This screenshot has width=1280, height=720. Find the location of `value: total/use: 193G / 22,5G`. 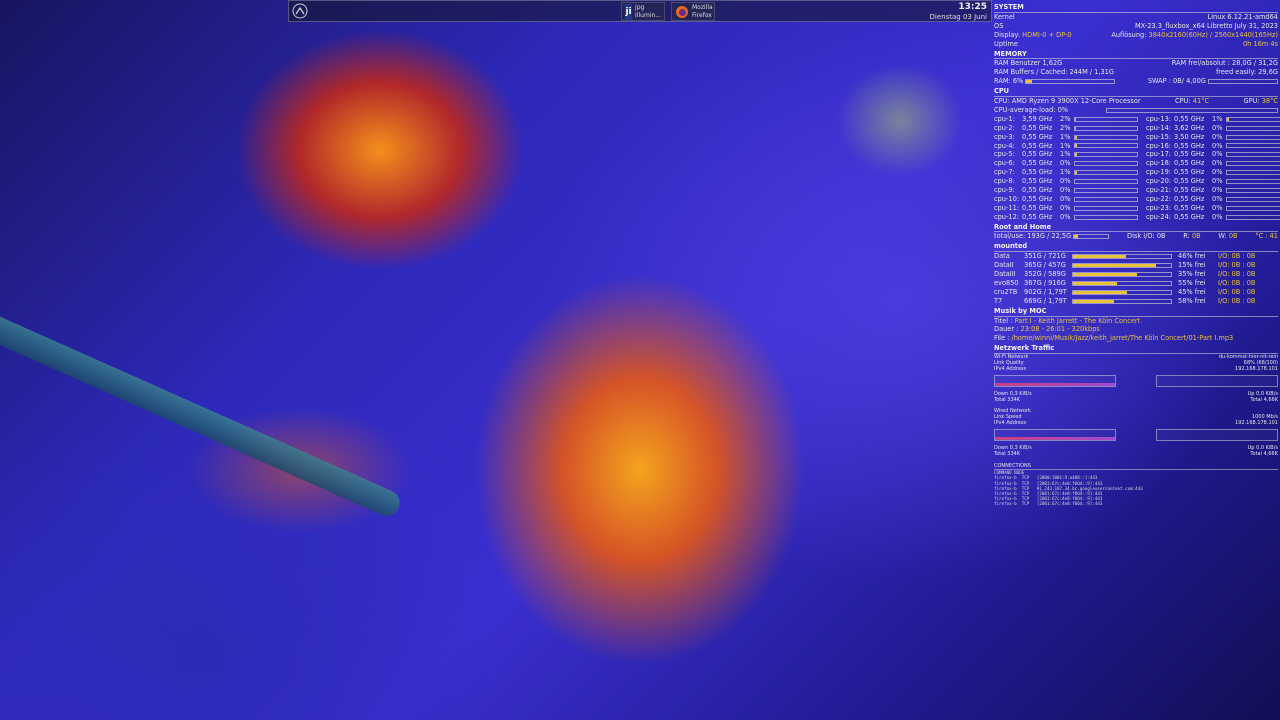

value: total/use: 193G / 22,5G is located at coordinates (1033, 236).